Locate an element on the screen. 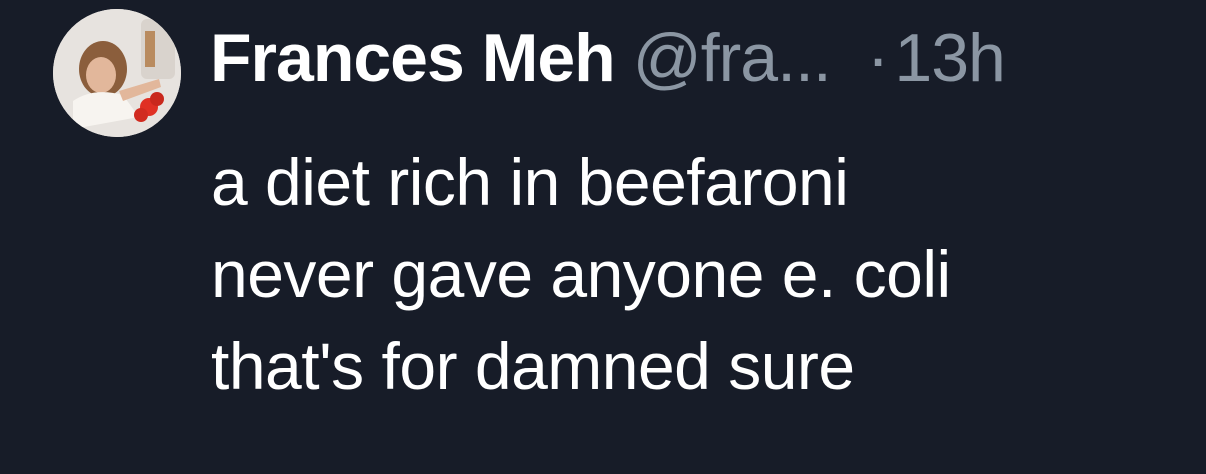 The width and height of the screenshot is (1206, 474). avatar-image is located at coordinates (117, 73).